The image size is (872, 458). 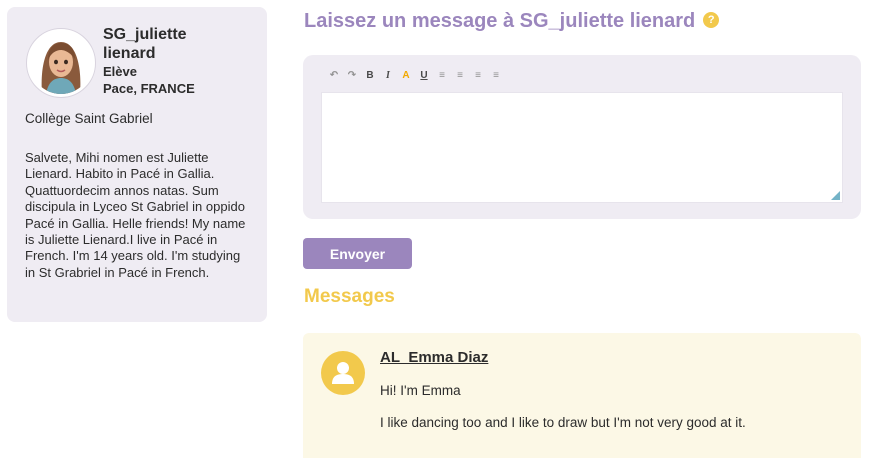 What do you see at coordinates (89, 118) in the screenshot?
I see `profile-school: Collège Saint Gabriel` at bounding box center [89, 118].